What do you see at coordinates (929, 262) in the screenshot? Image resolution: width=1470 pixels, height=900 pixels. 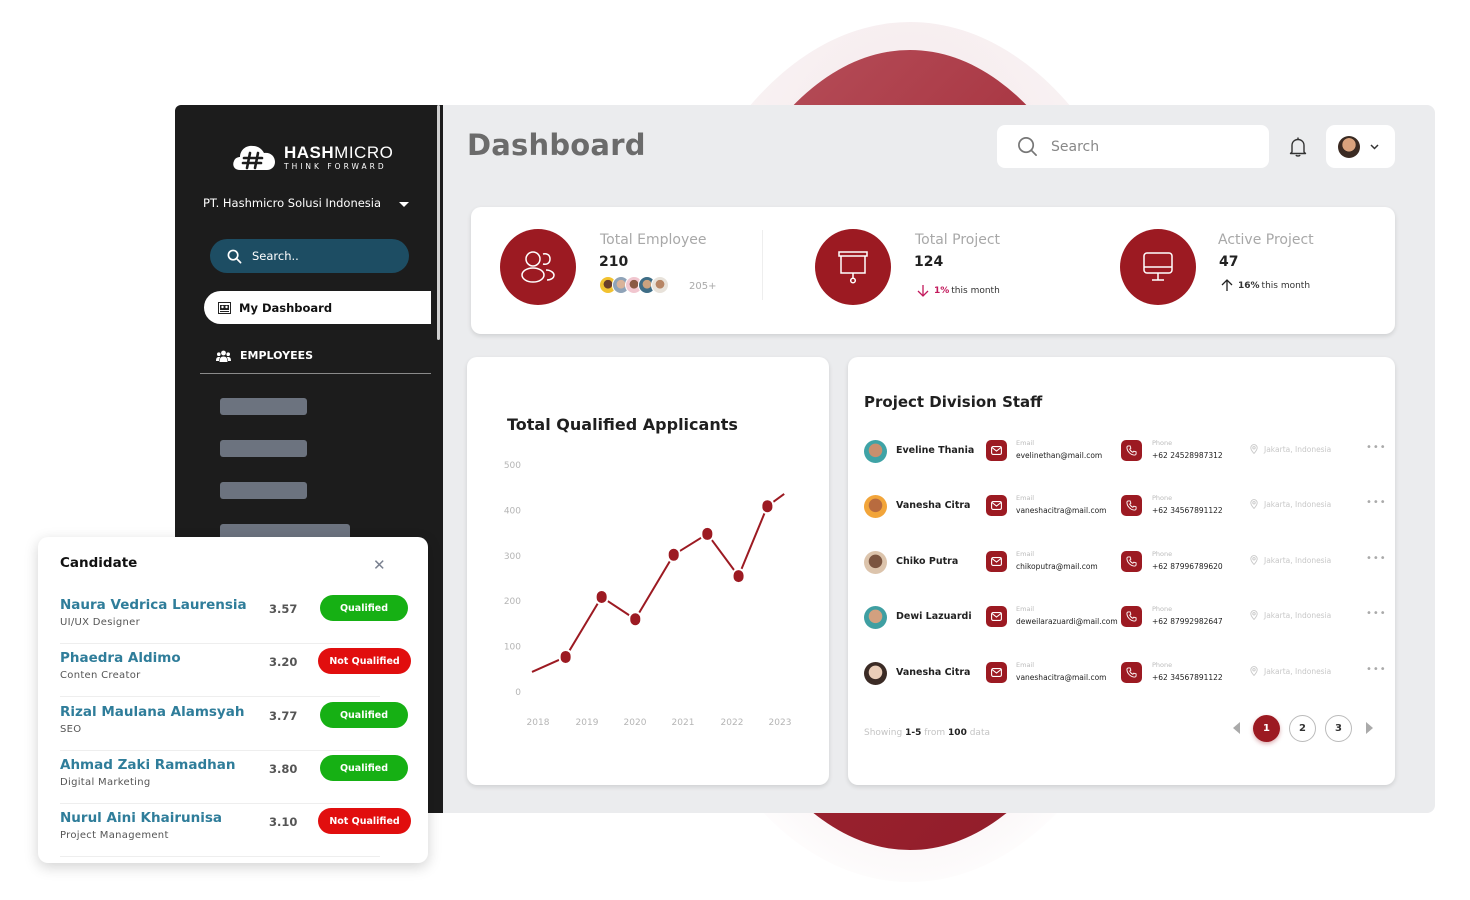 I see `stat-value-total-project: 124` at bounding box center [929, 262].